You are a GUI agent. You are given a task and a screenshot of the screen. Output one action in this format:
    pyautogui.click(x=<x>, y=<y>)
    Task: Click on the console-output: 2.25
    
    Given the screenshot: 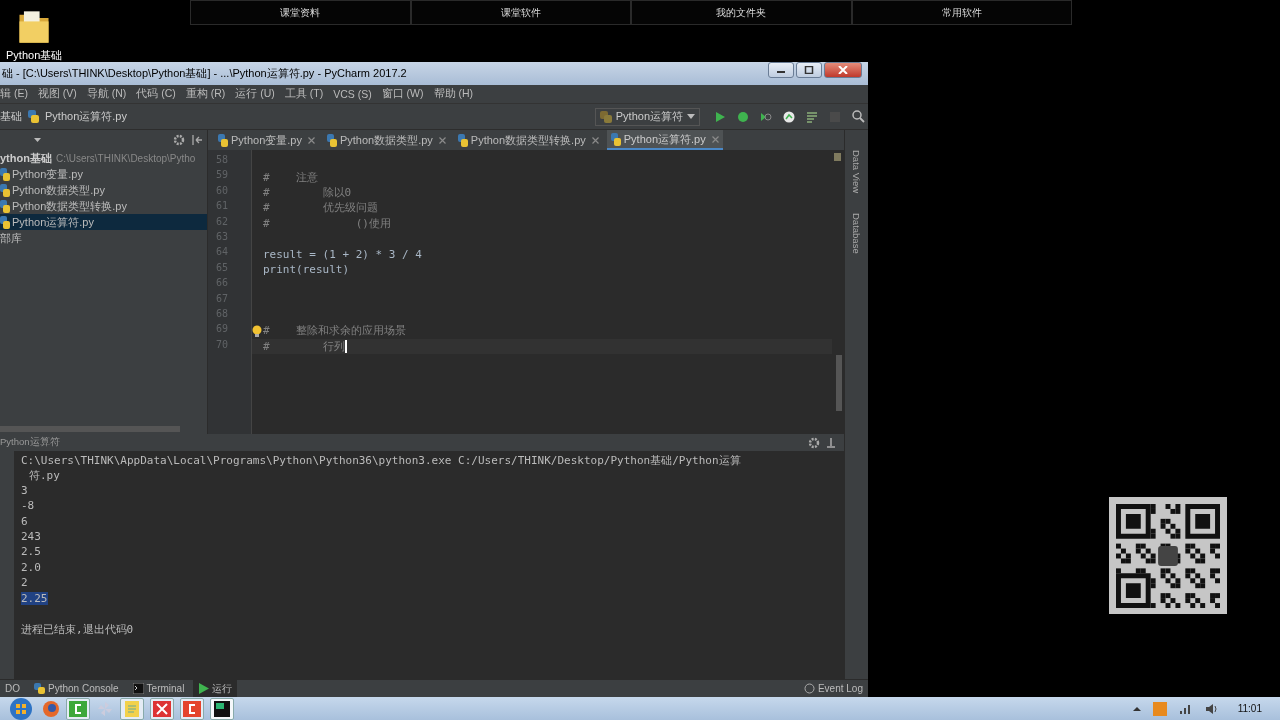 What is the action you would take?
    pyautogui.click(x=34, y=598)
    